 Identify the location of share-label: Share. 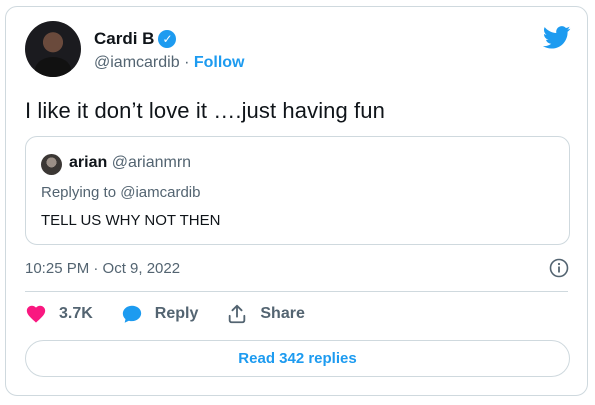
(282, 313).